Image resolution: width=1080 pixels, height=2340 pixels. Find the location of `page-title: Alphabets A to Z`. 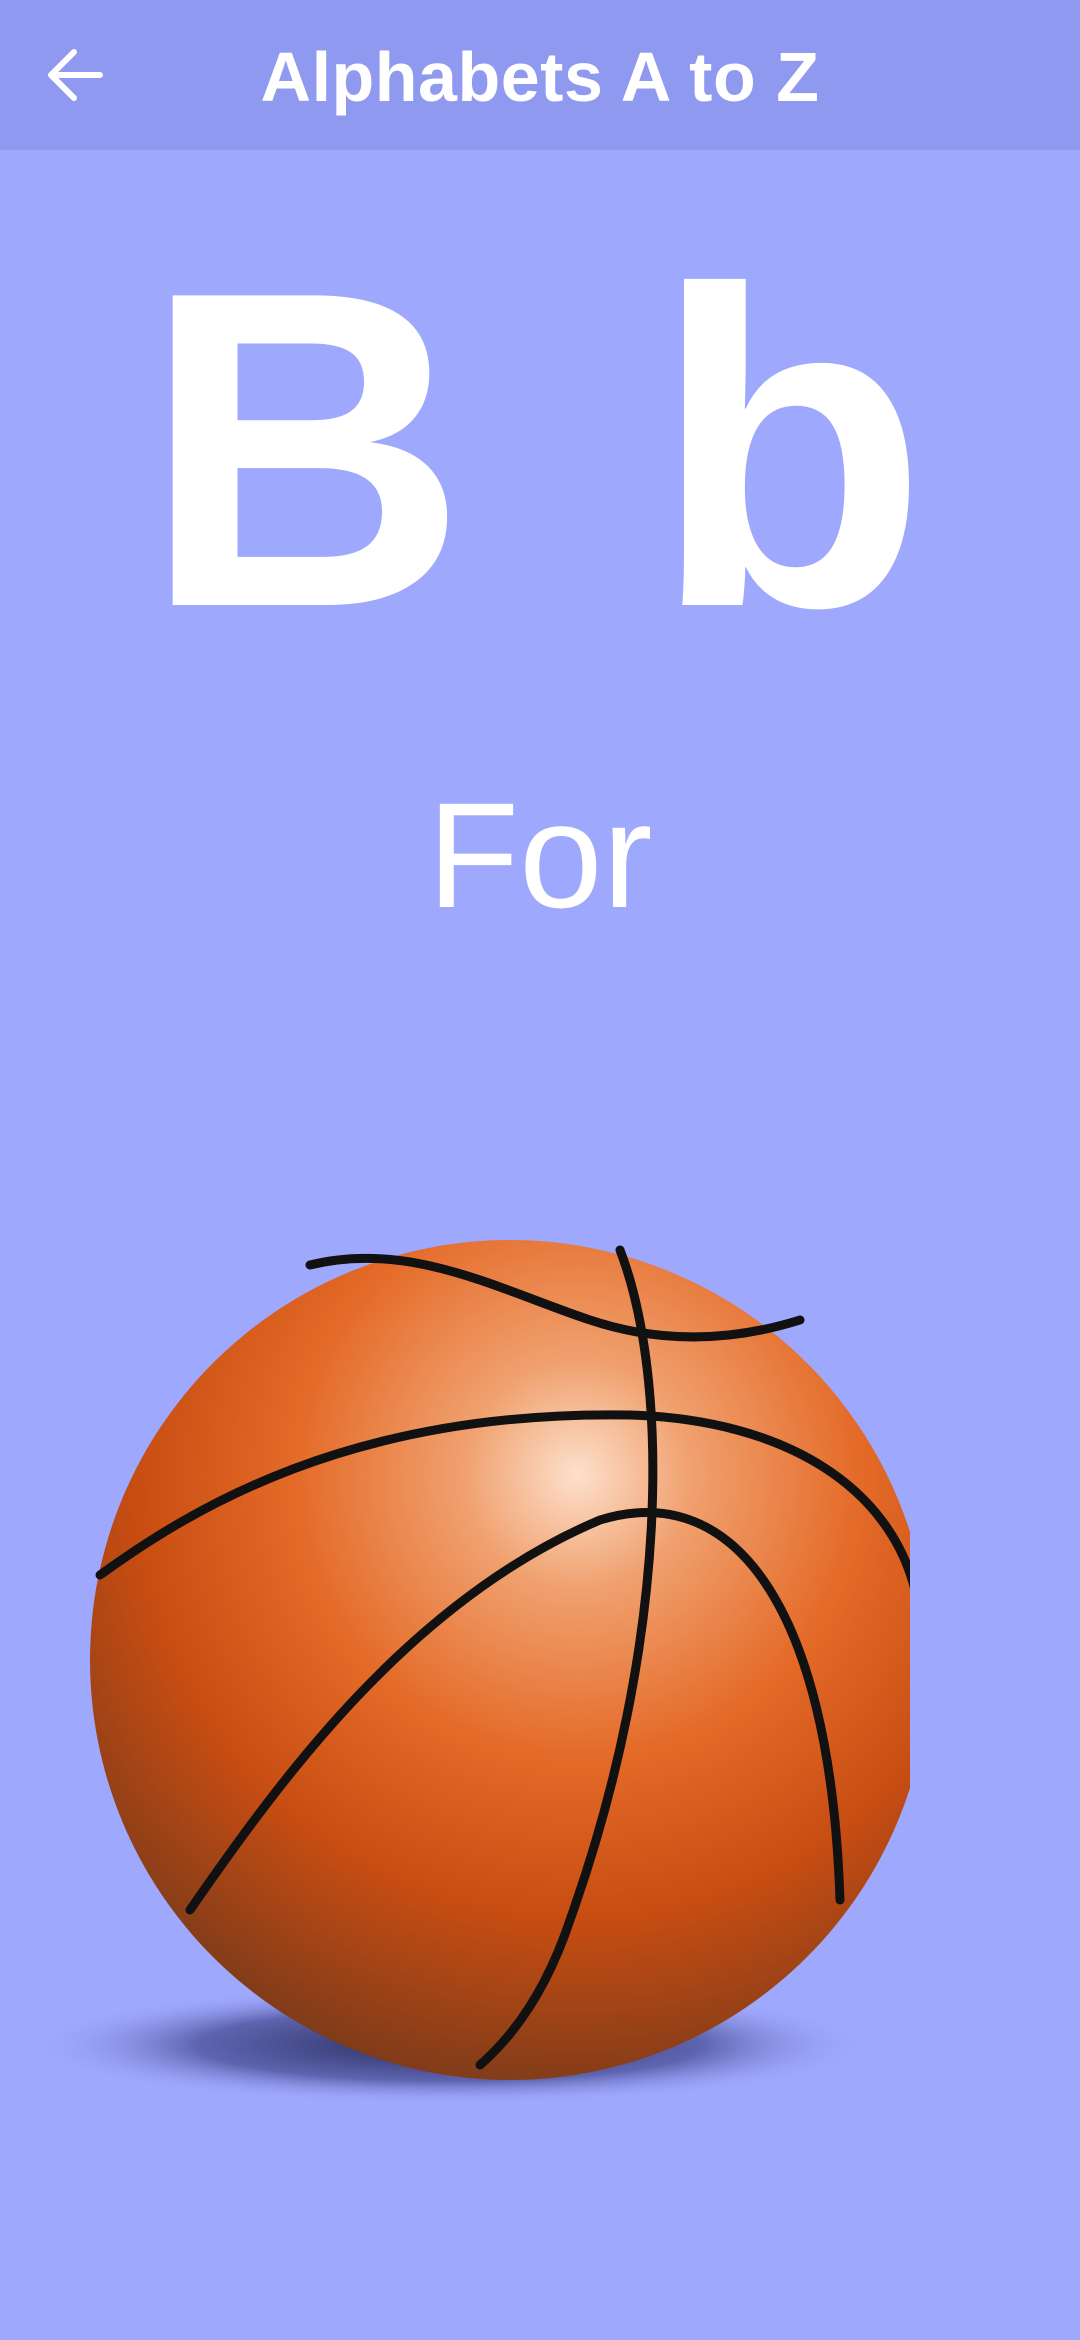

page-title: Alphabets A to Z is located at coordinates (540, 77).